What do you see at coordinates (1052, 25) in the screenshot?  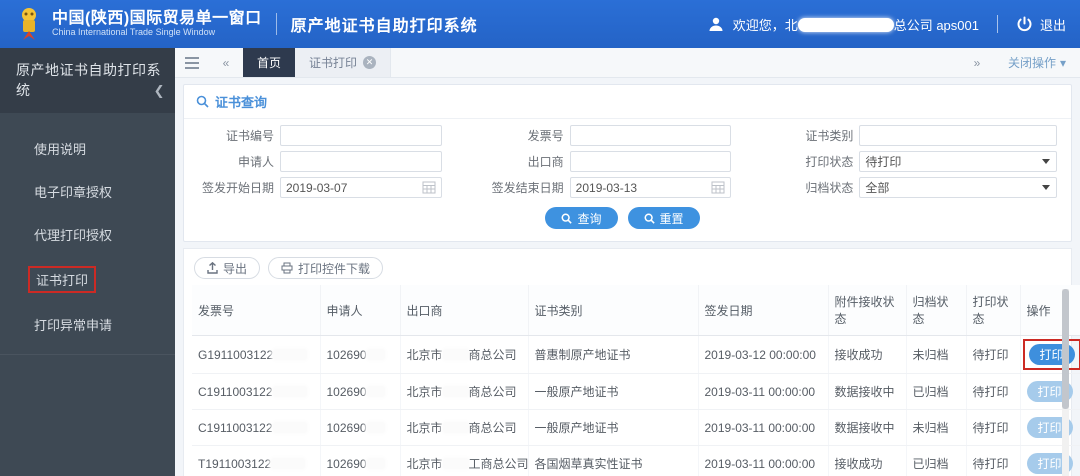 I see `logout-label: 退出` at bounding box center [1052, 25].